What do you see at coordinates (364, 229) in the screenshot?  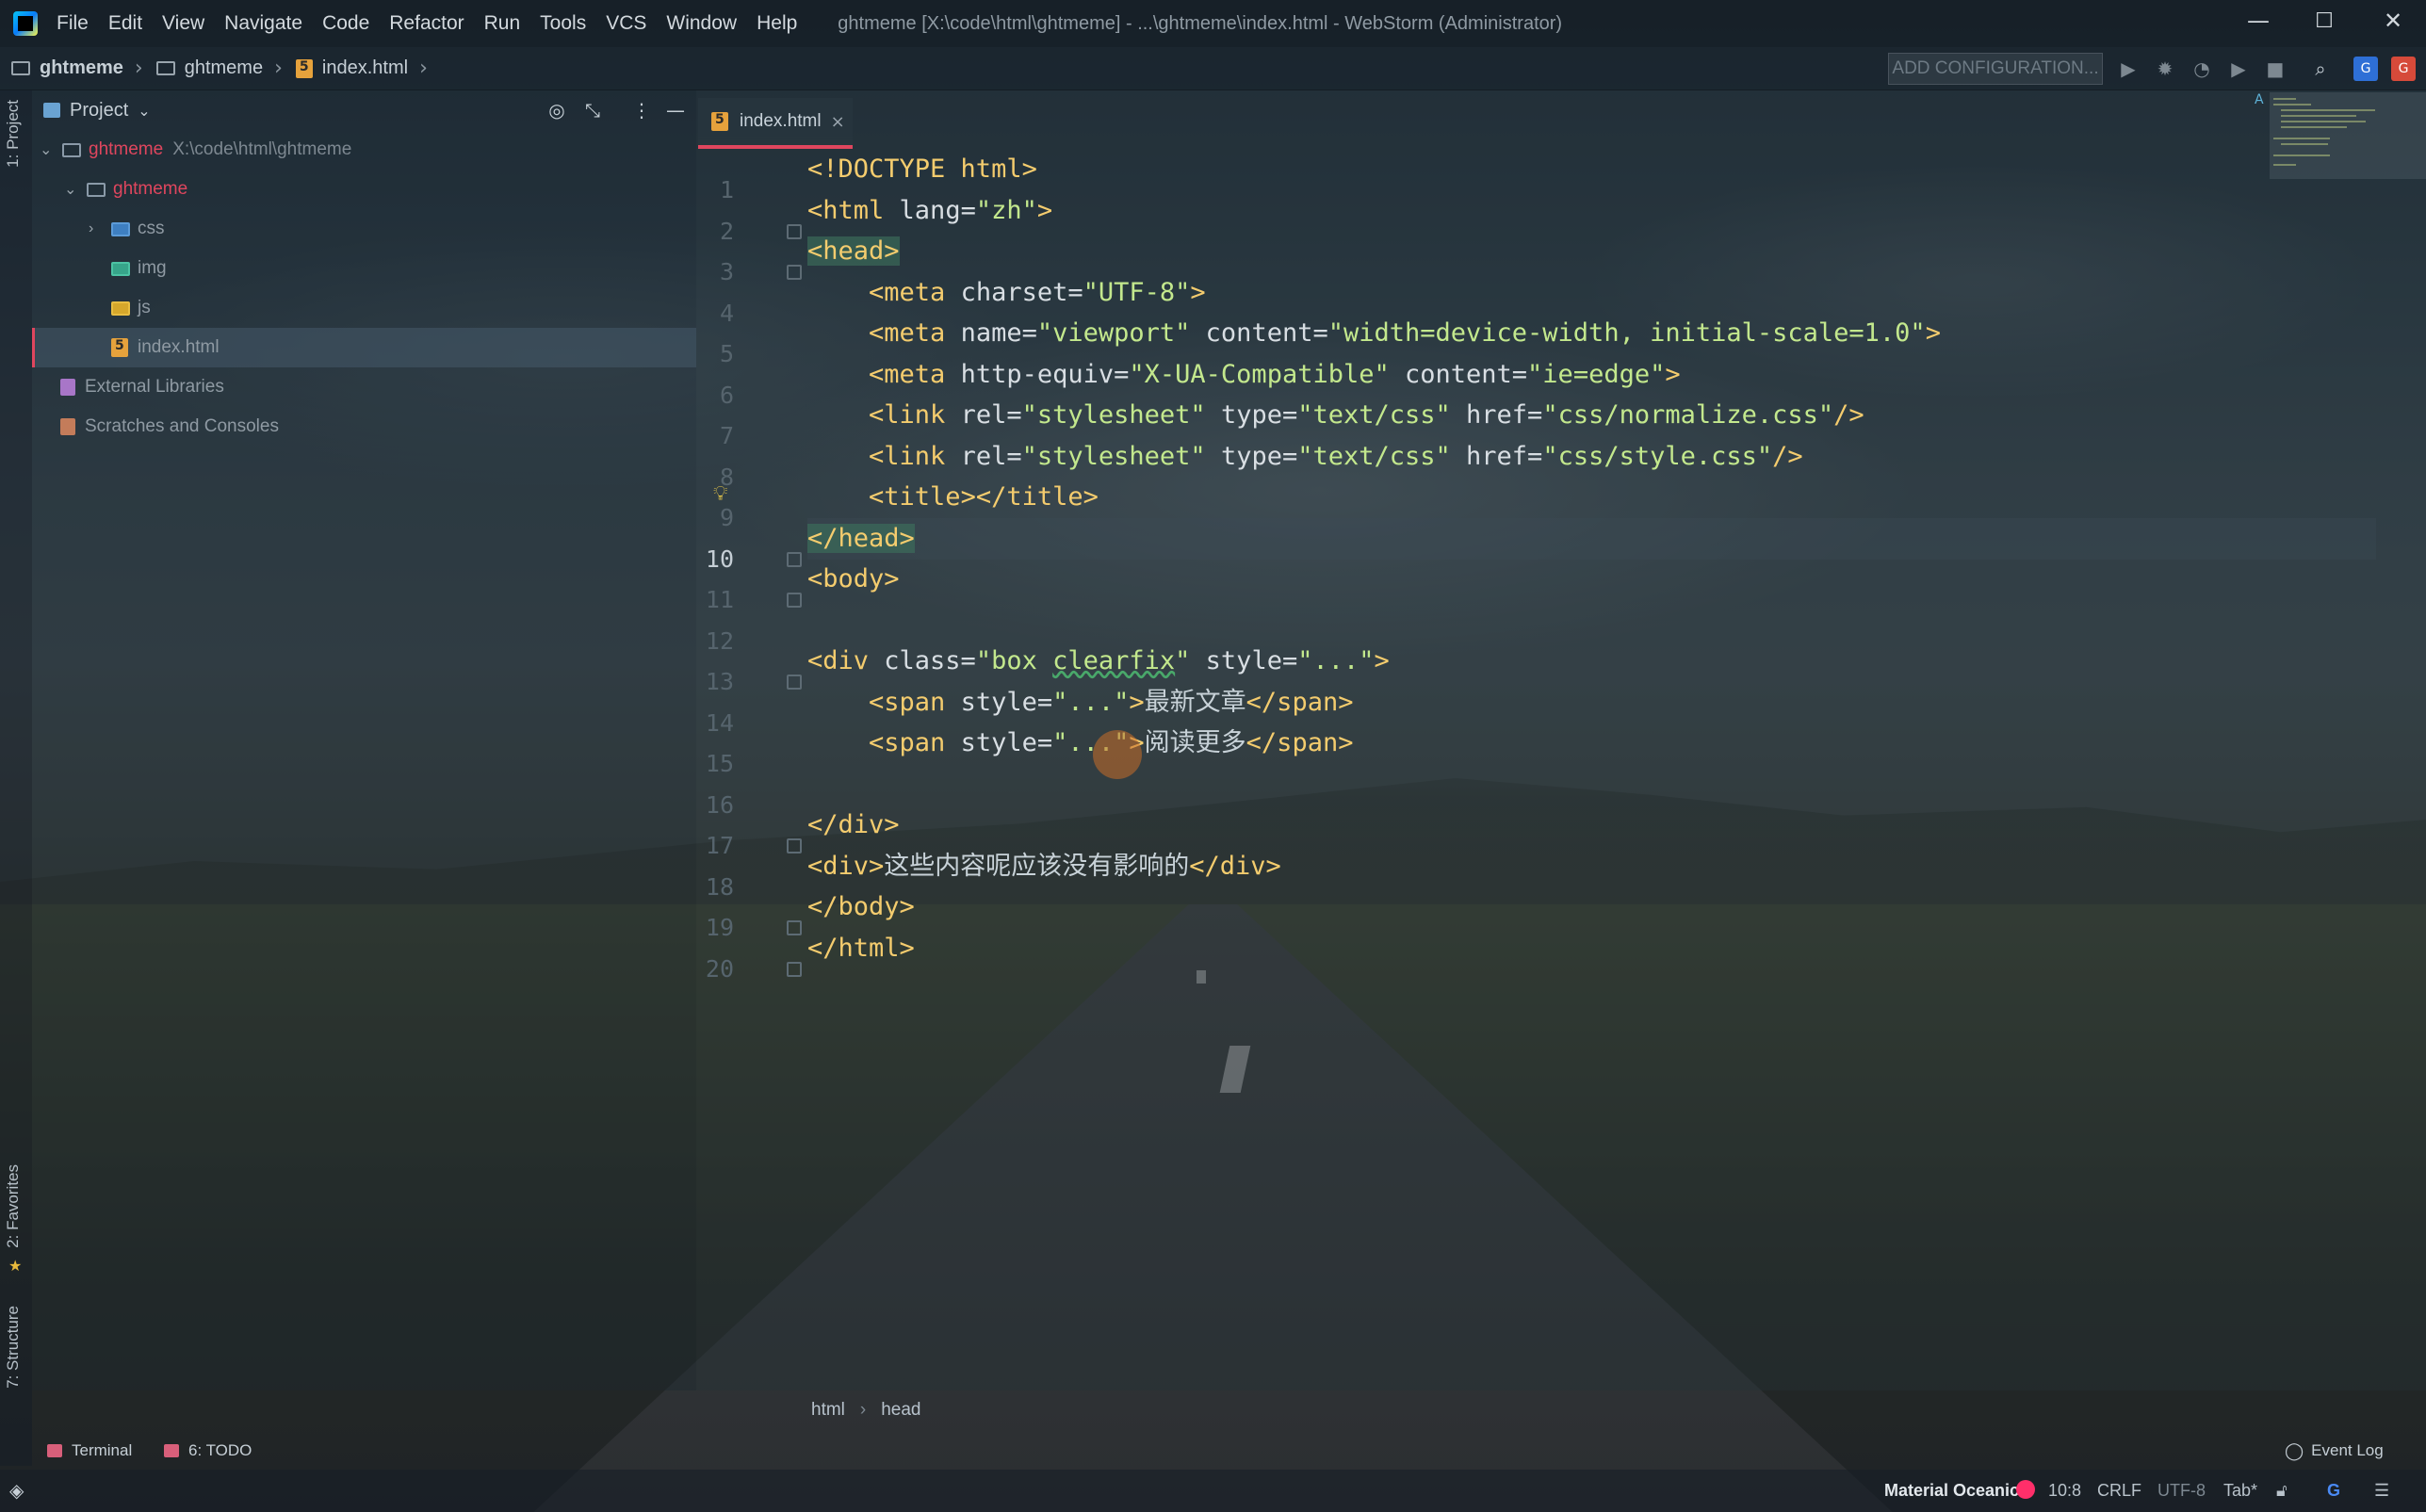 I see `tree-item-css: › css` at bounding box center [364, 229].